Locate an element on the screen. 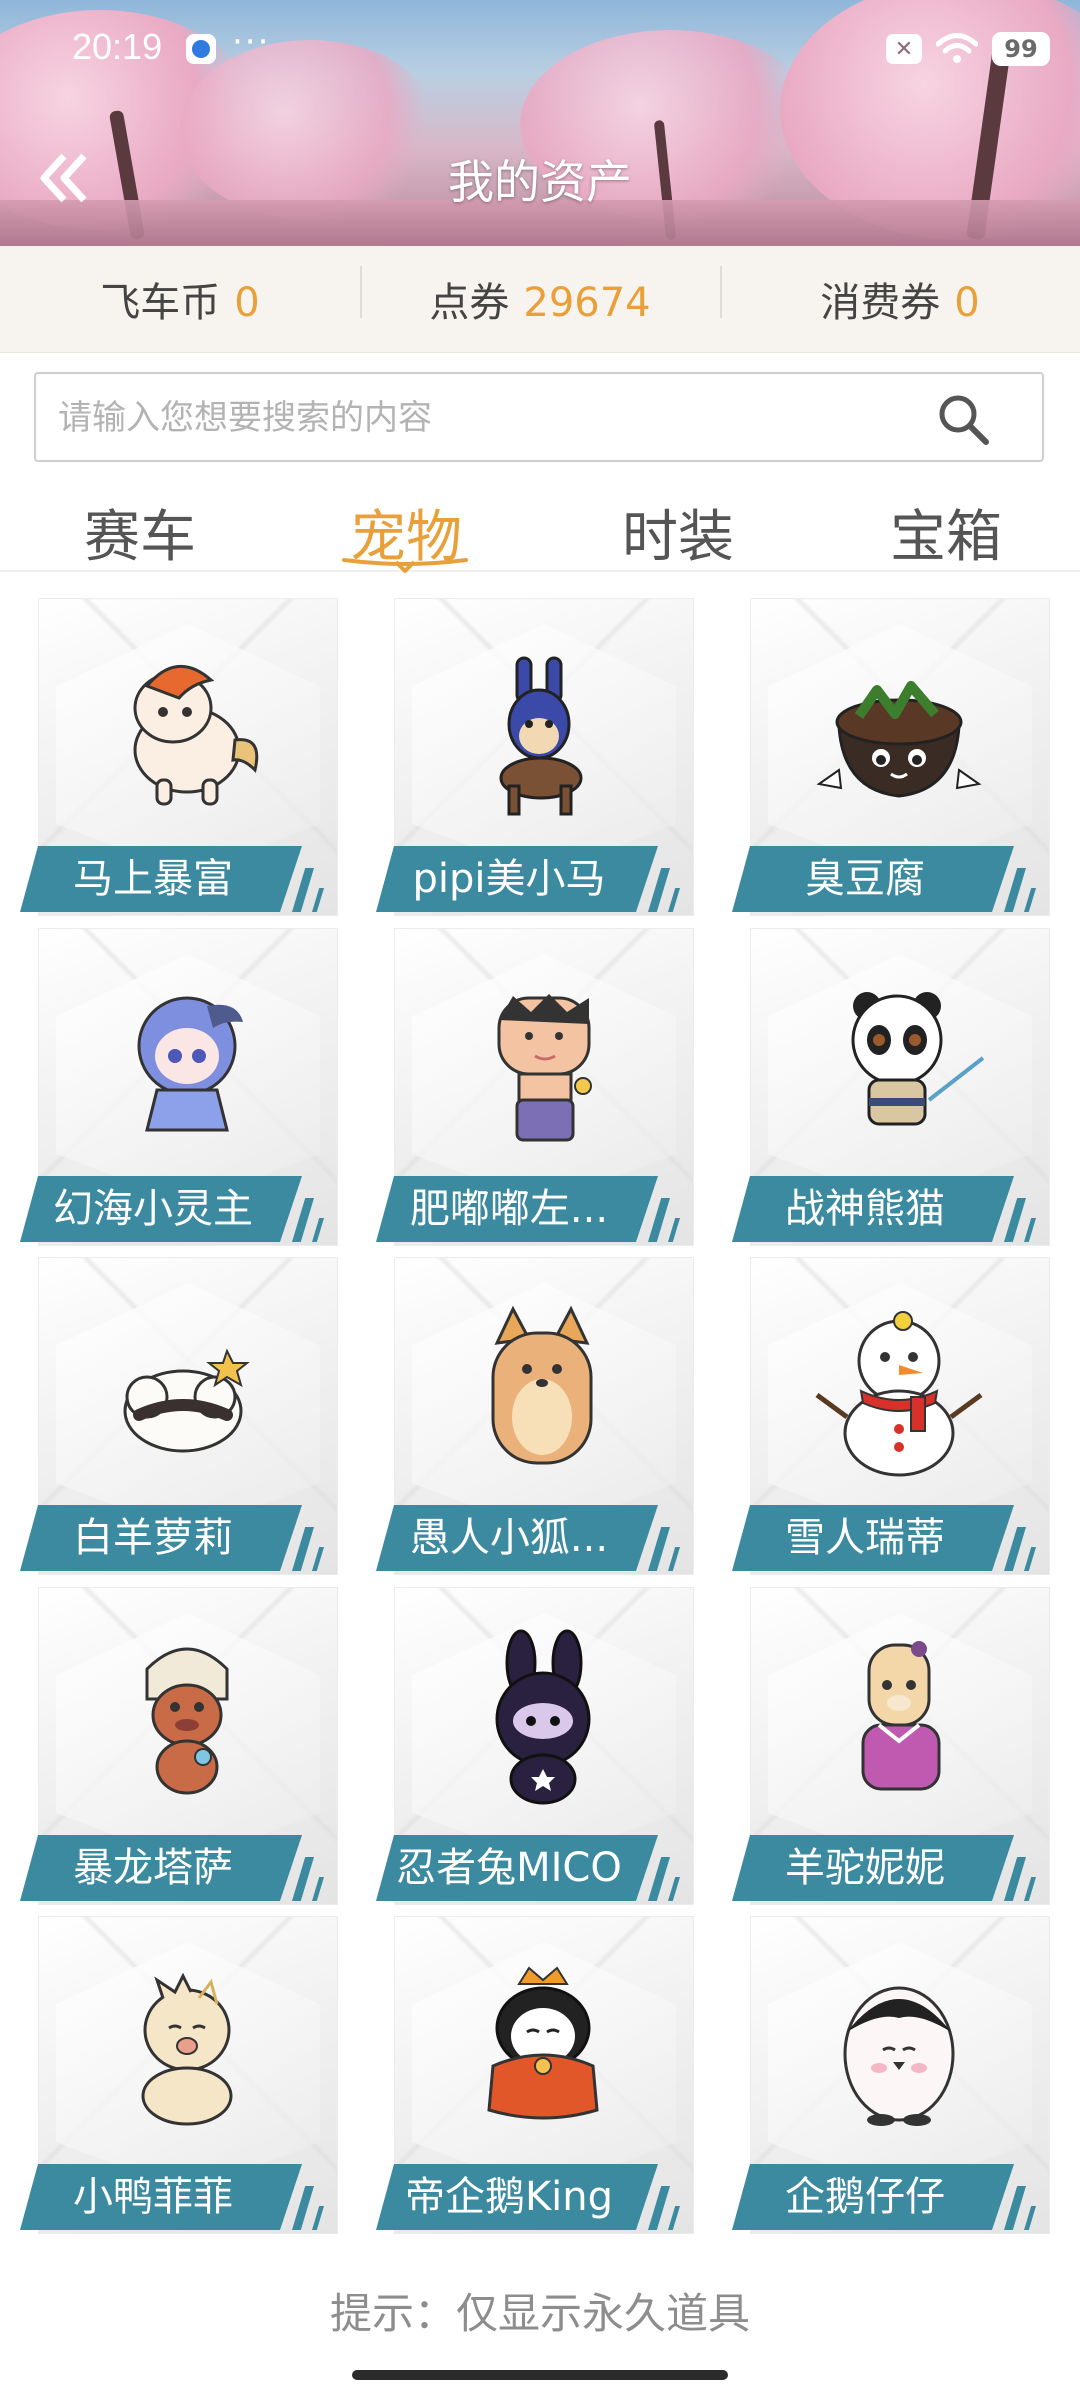 This screenshot has height=2400, width=1080. ninja-rabbit-icon is located at coordinates (543, 1717).